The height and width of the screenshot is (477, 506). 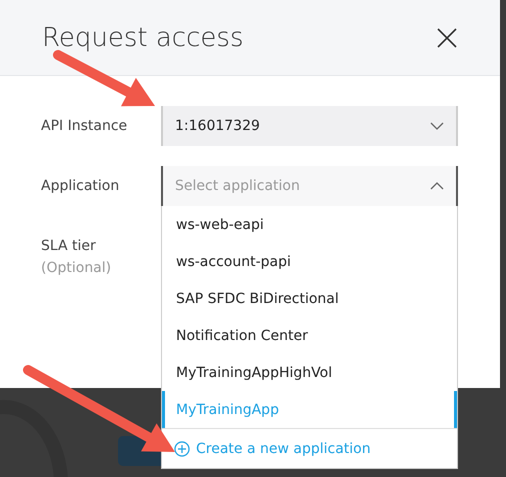 I want to click on close-button, so click(x=447, y=37).